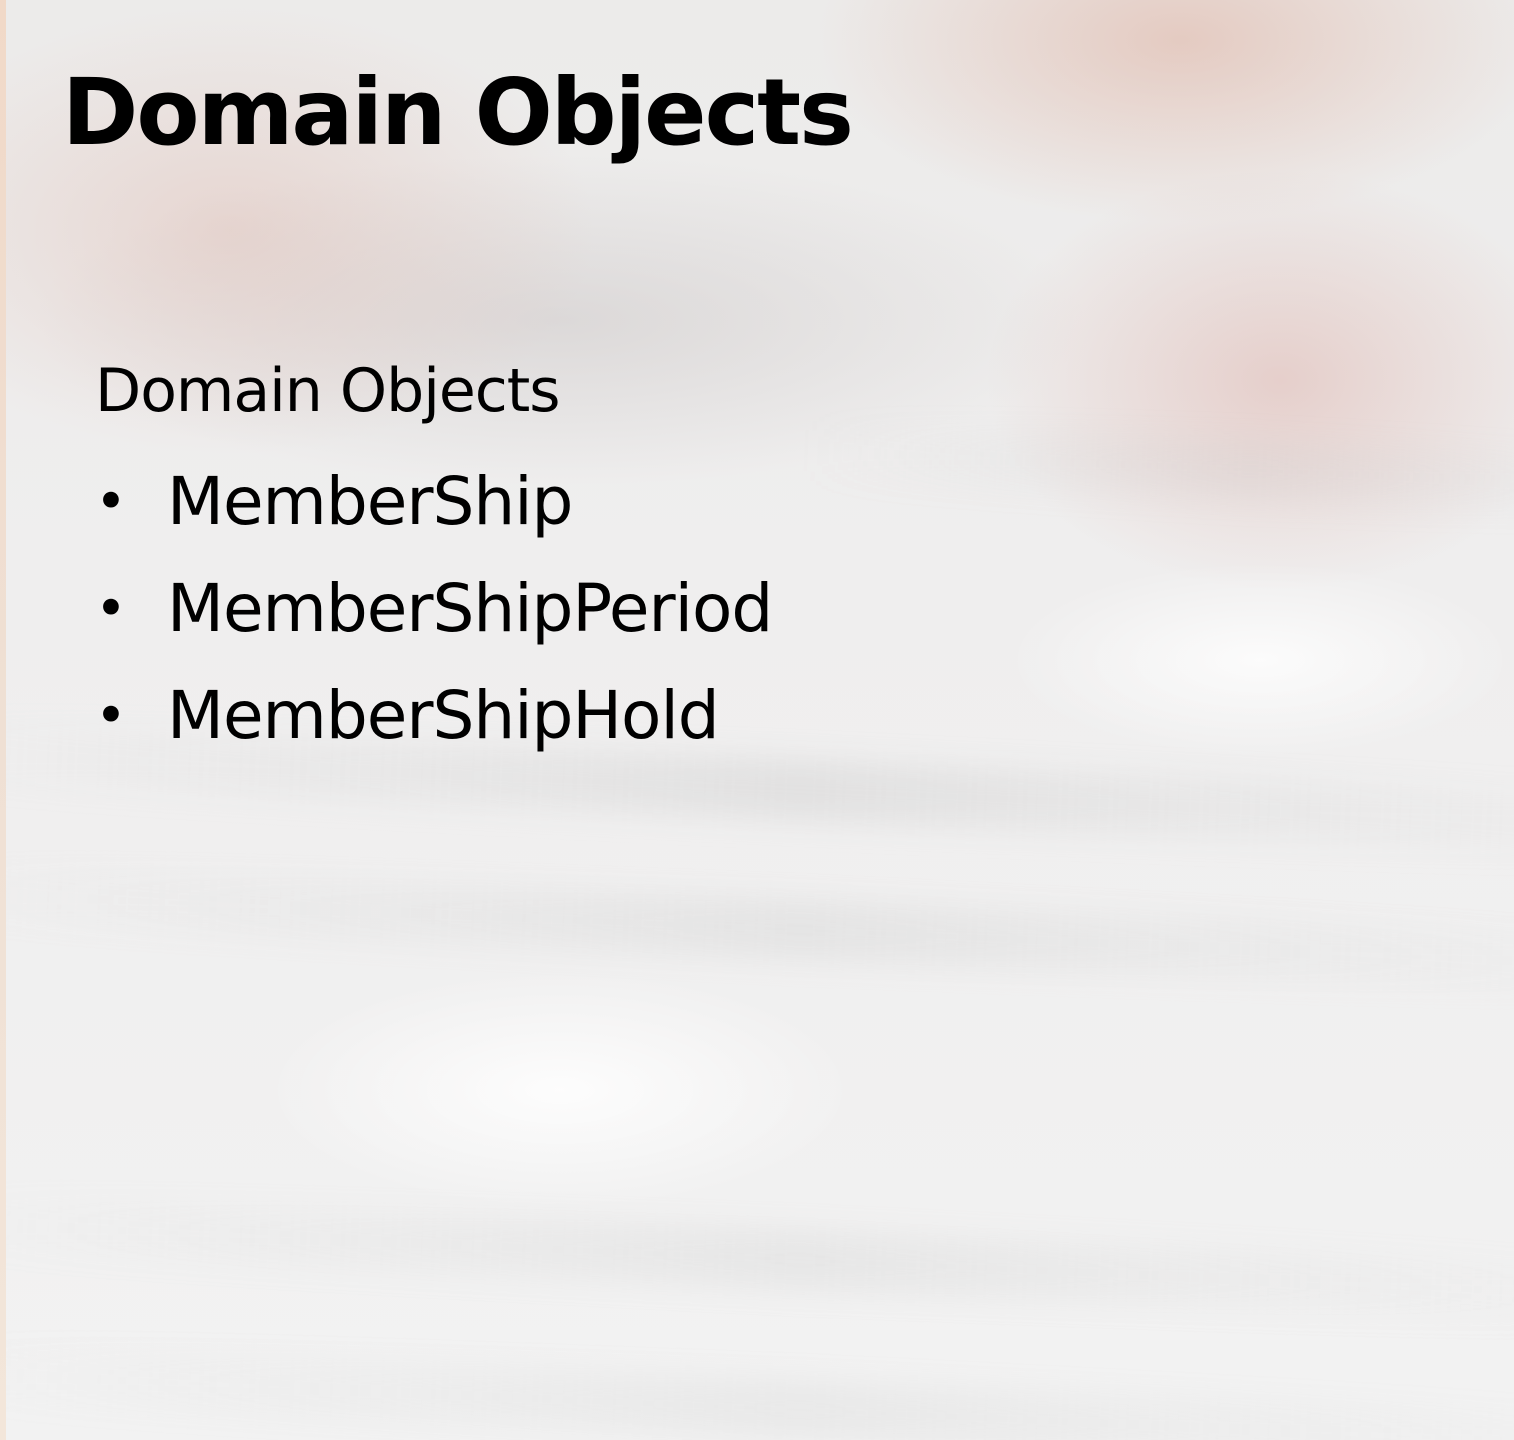 Image resolution: width=1514 pixels, height=1440 pixels. Describe the element at coordinates (470, 608) in the screenshot. I see `bullet-text: MemberShipPeriod` at that location.